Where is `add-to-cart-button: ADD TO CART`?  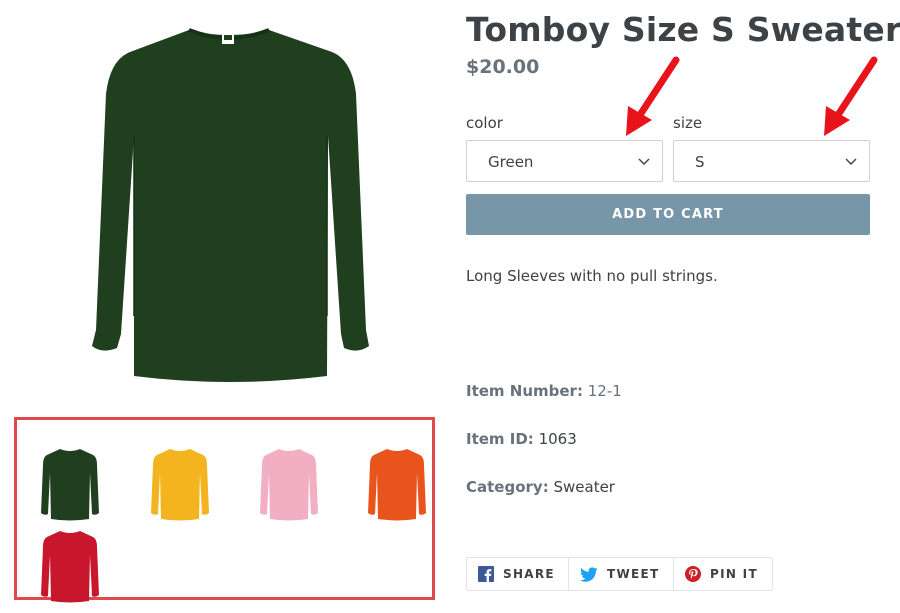 add-to-cart-button: ADD TO CART is located at coordinates (668, 214).